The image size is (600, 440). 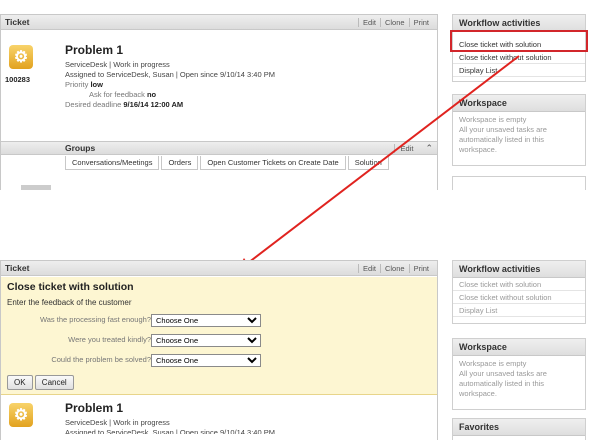 What do you see at coordinates (124, 104) in the screenshot?
I see `deadline-row: Desired deadline 9/16/14 12:00 AM` at bounding box center [124, 104].